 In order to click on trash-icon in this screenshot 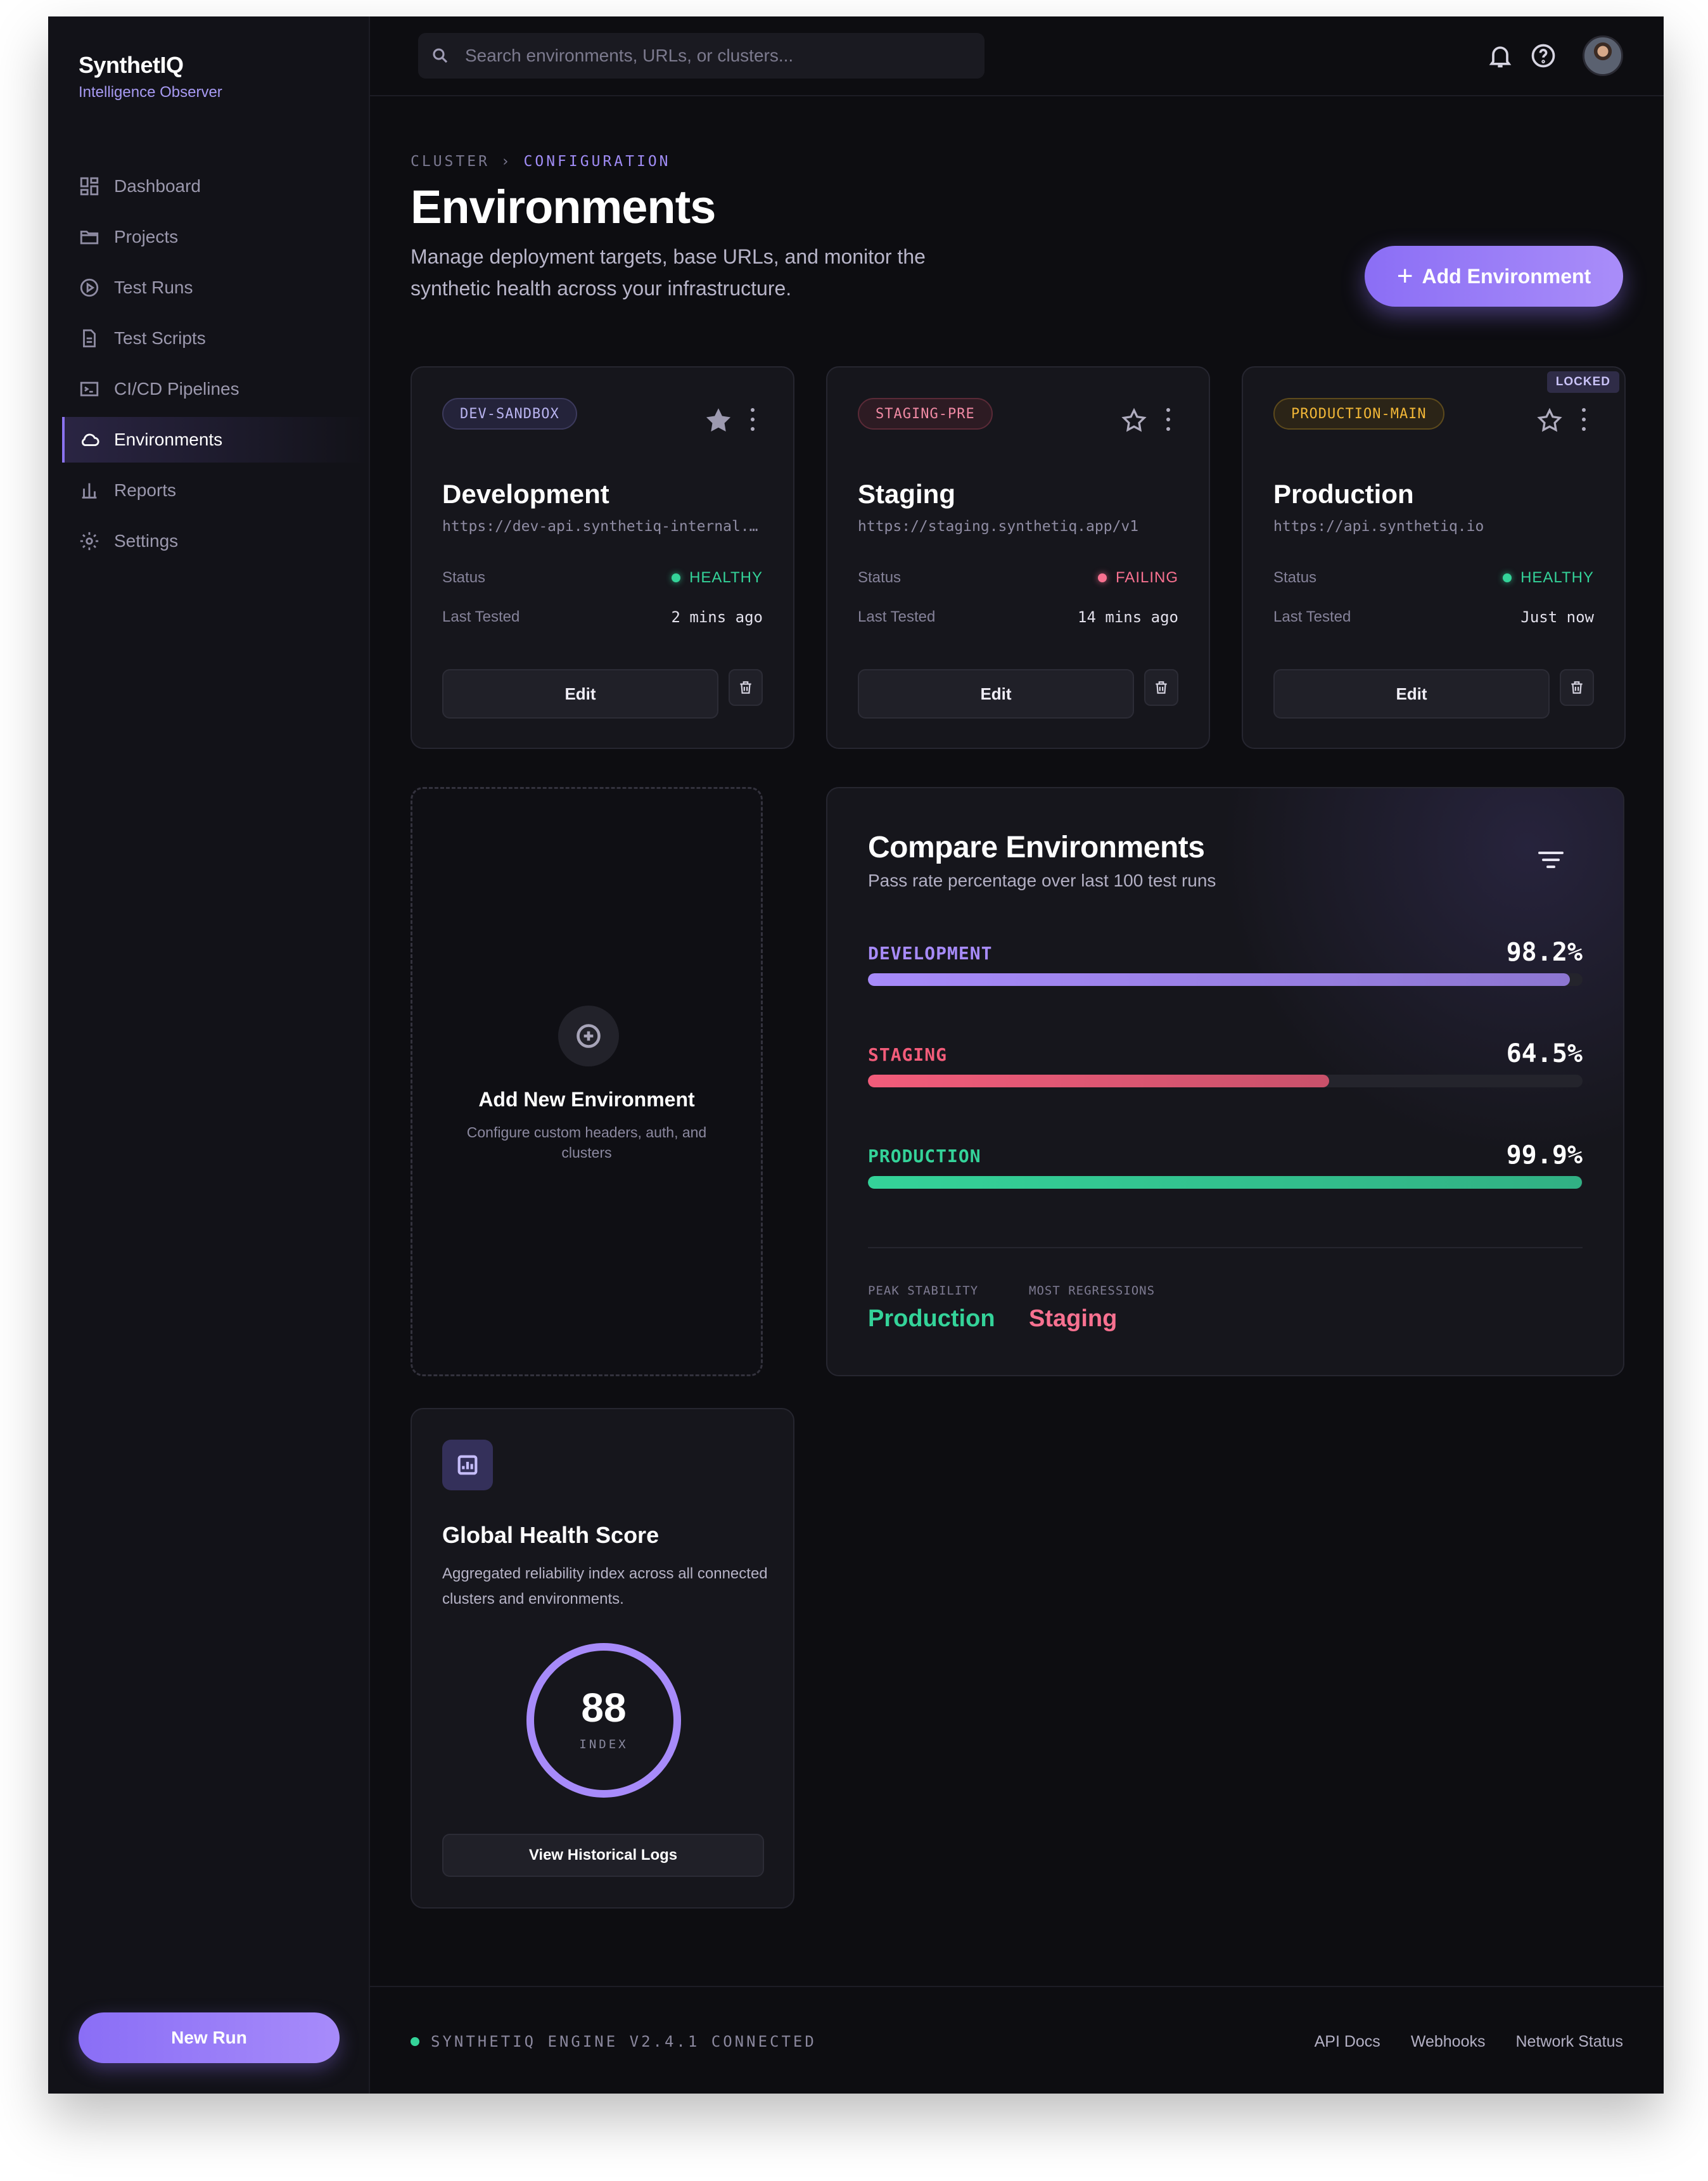, I will do `click(1577, 687)`.